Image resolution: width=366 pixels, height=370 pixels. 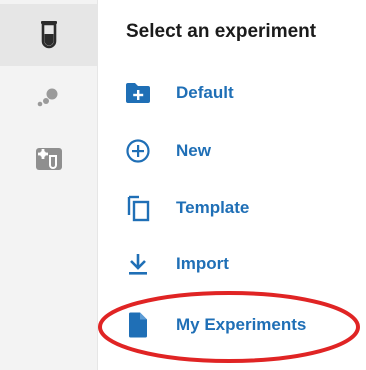 What do you see at coordinates (213, 207) in the screenshot?
I see `menu-item-label: Template` at bounding box center [213, 207].